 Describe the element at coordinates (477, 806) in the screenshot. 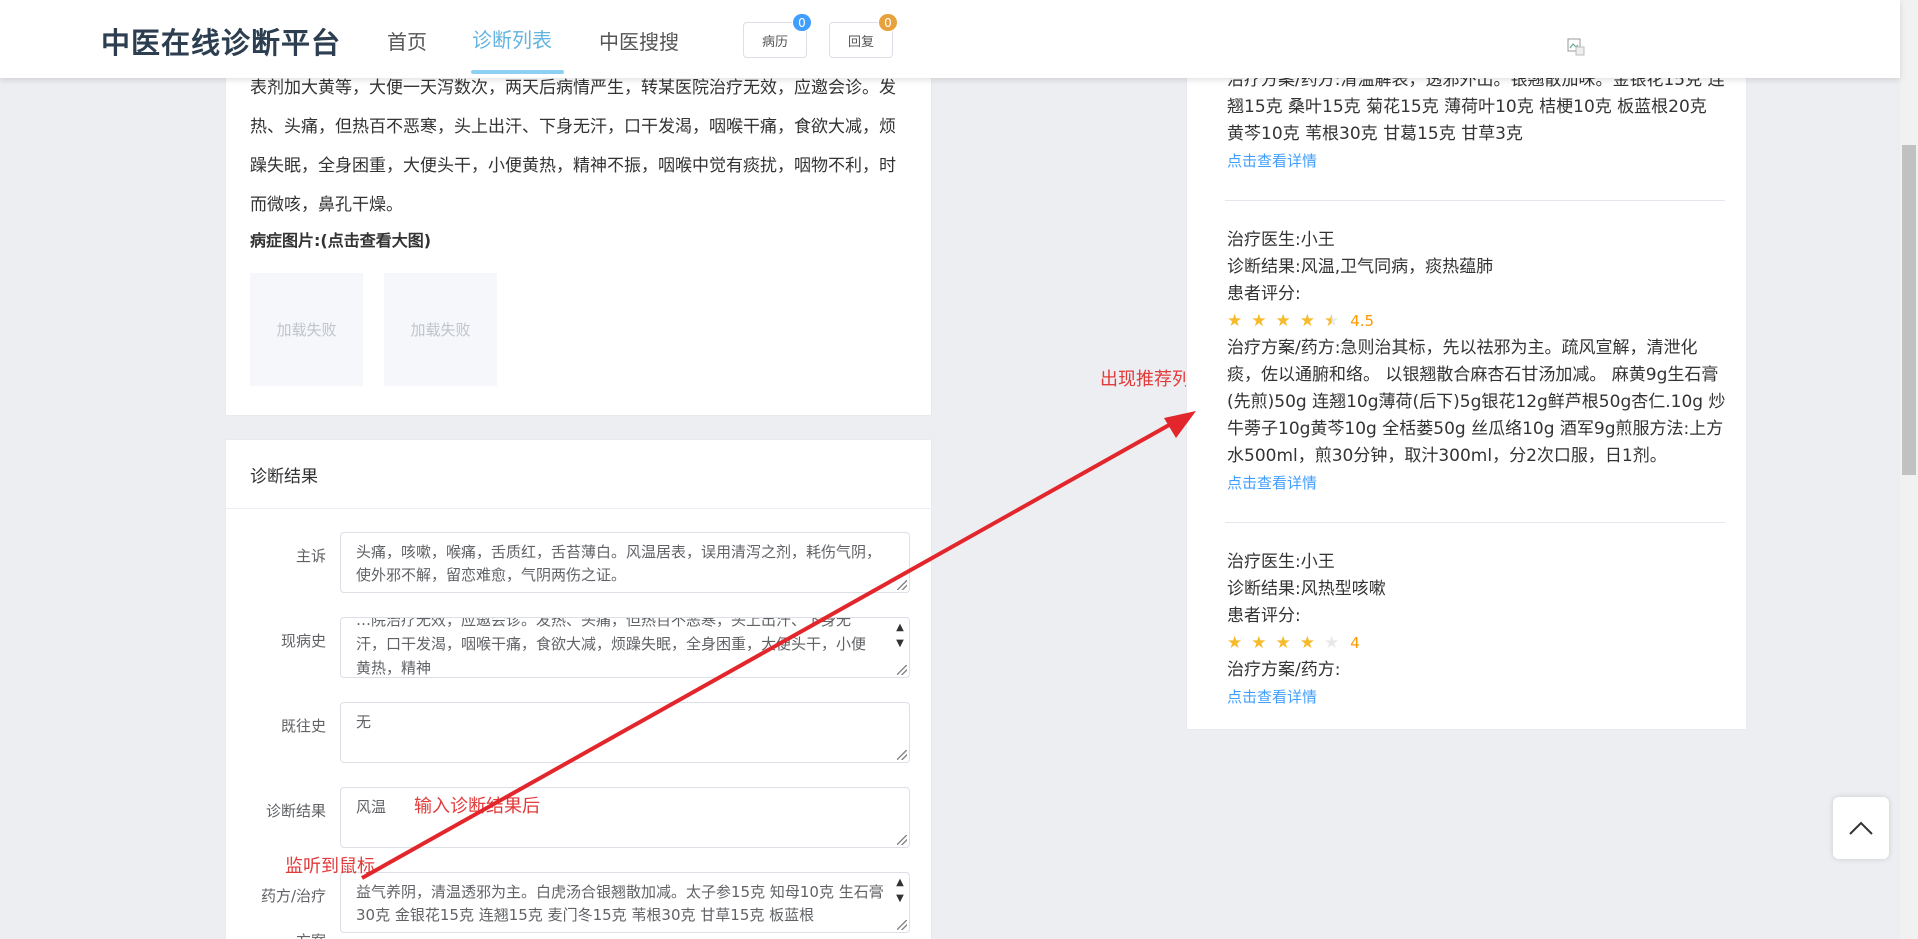

I see `annotation-after-input: 输入诊断结果后` at that location.